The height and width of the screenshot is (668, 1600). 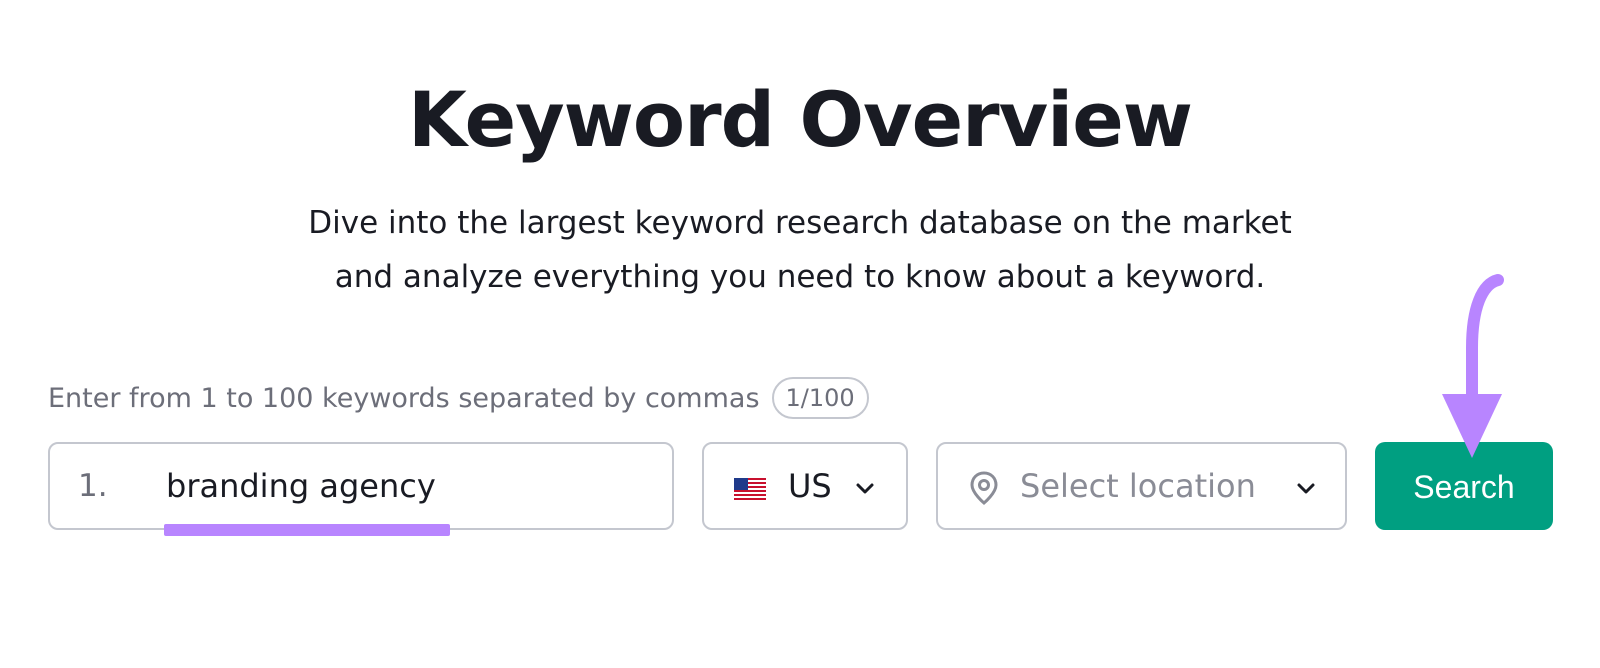 What do you see at coordinates (1138, 486) in the screenshot?
I see `location-placeholder: Select location` at bounding box center [1138, 486].